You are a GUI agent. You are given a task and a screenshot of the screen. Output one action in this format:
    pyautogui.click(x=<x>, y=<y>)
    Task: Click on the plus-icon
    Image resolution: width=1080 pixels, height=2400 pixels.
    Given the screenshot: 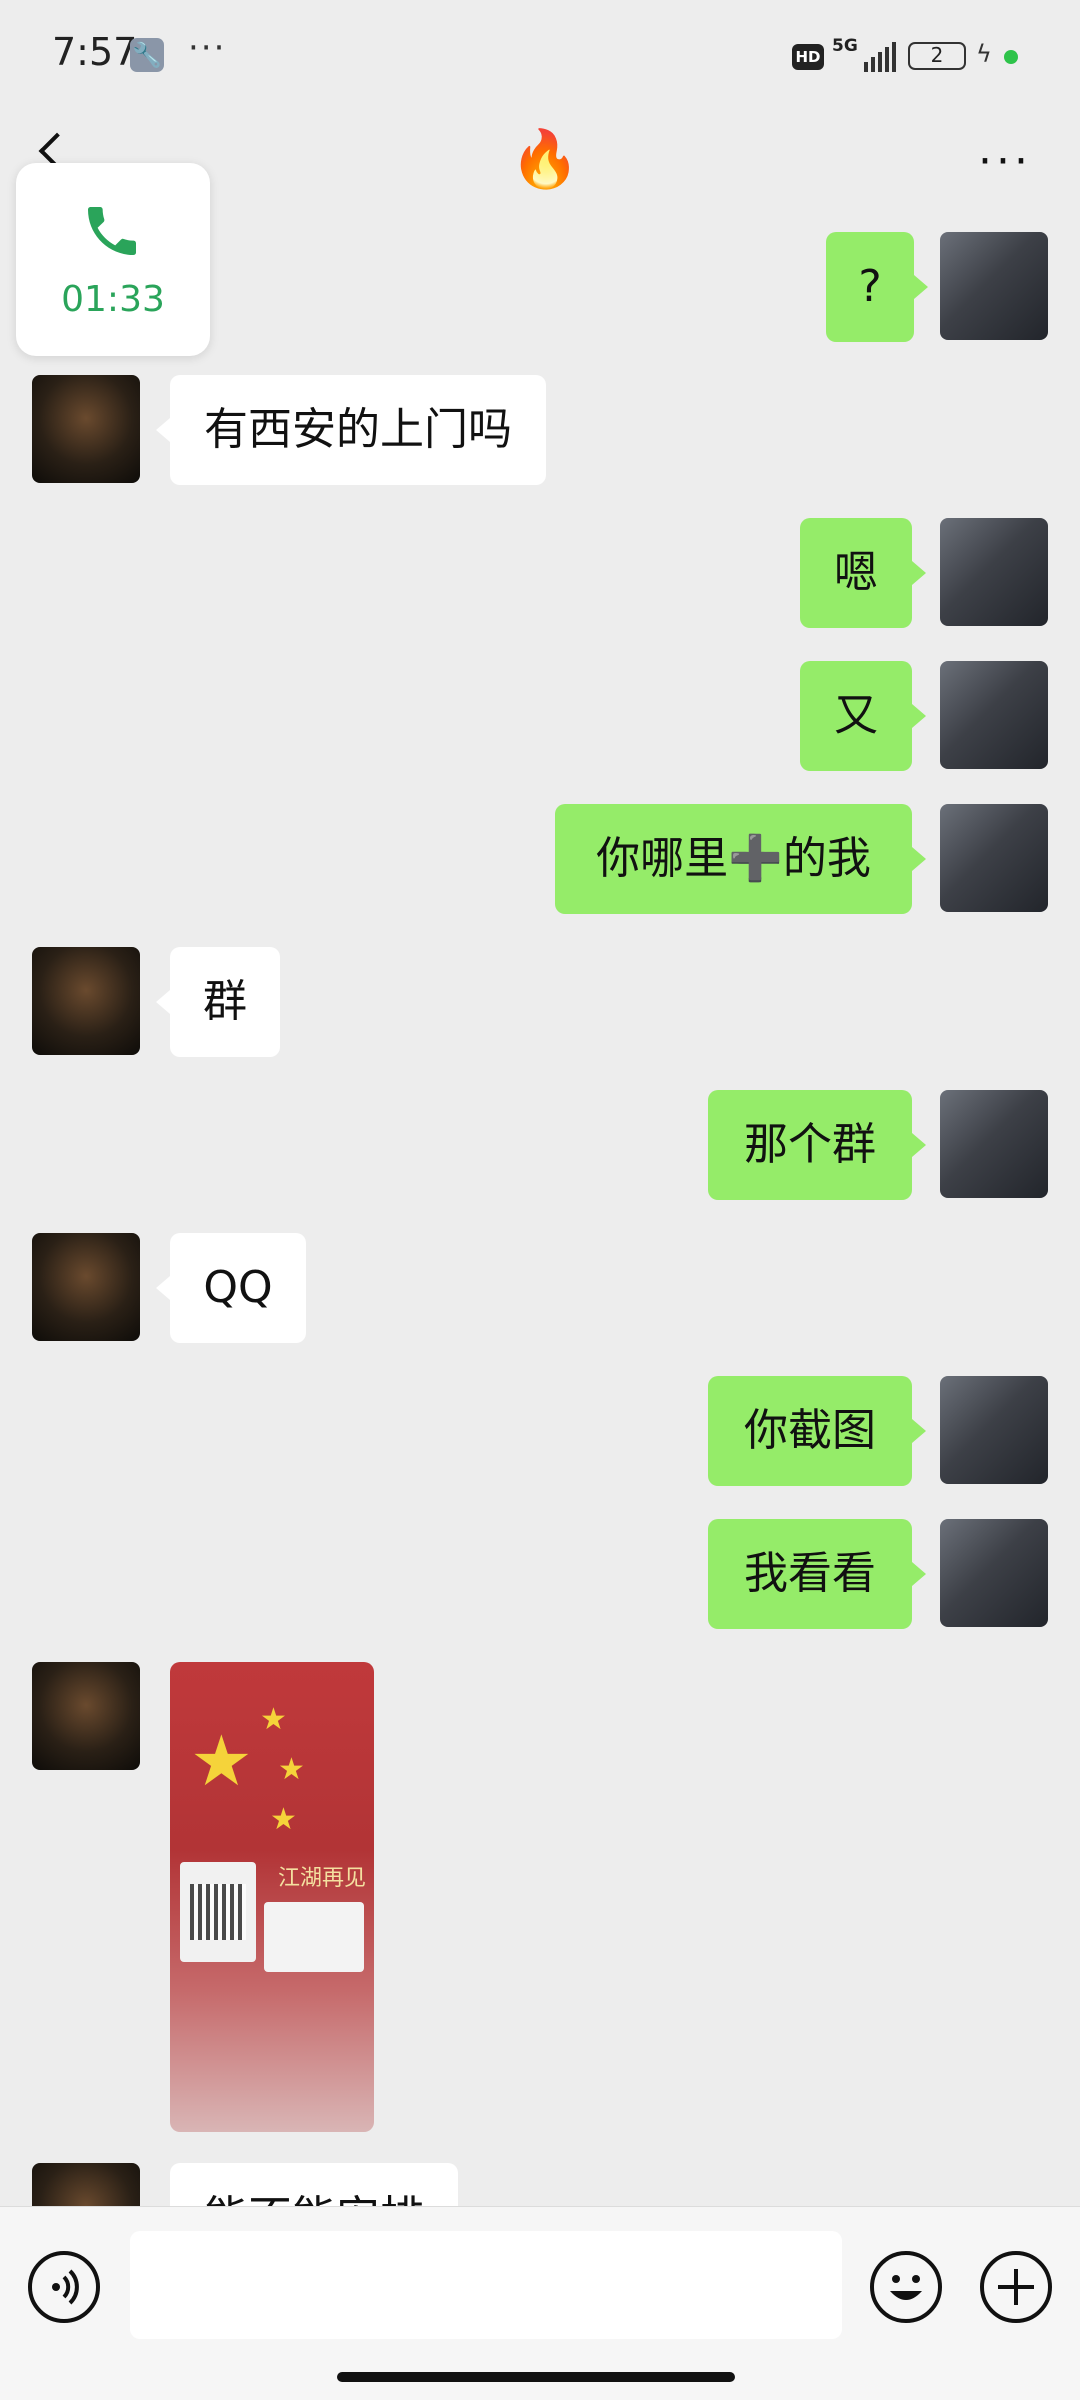 What is the action you would take?
    pyautogui.click(x=1016, y=2287)
    